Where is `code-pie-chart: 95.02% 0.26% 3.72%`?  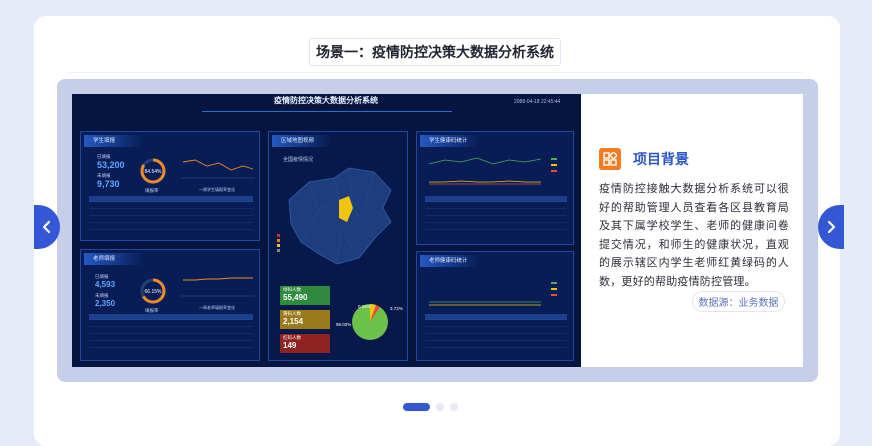
code-pie-chart: 95.02% 0.26% 3.72% is located at coordinates (369, 321).